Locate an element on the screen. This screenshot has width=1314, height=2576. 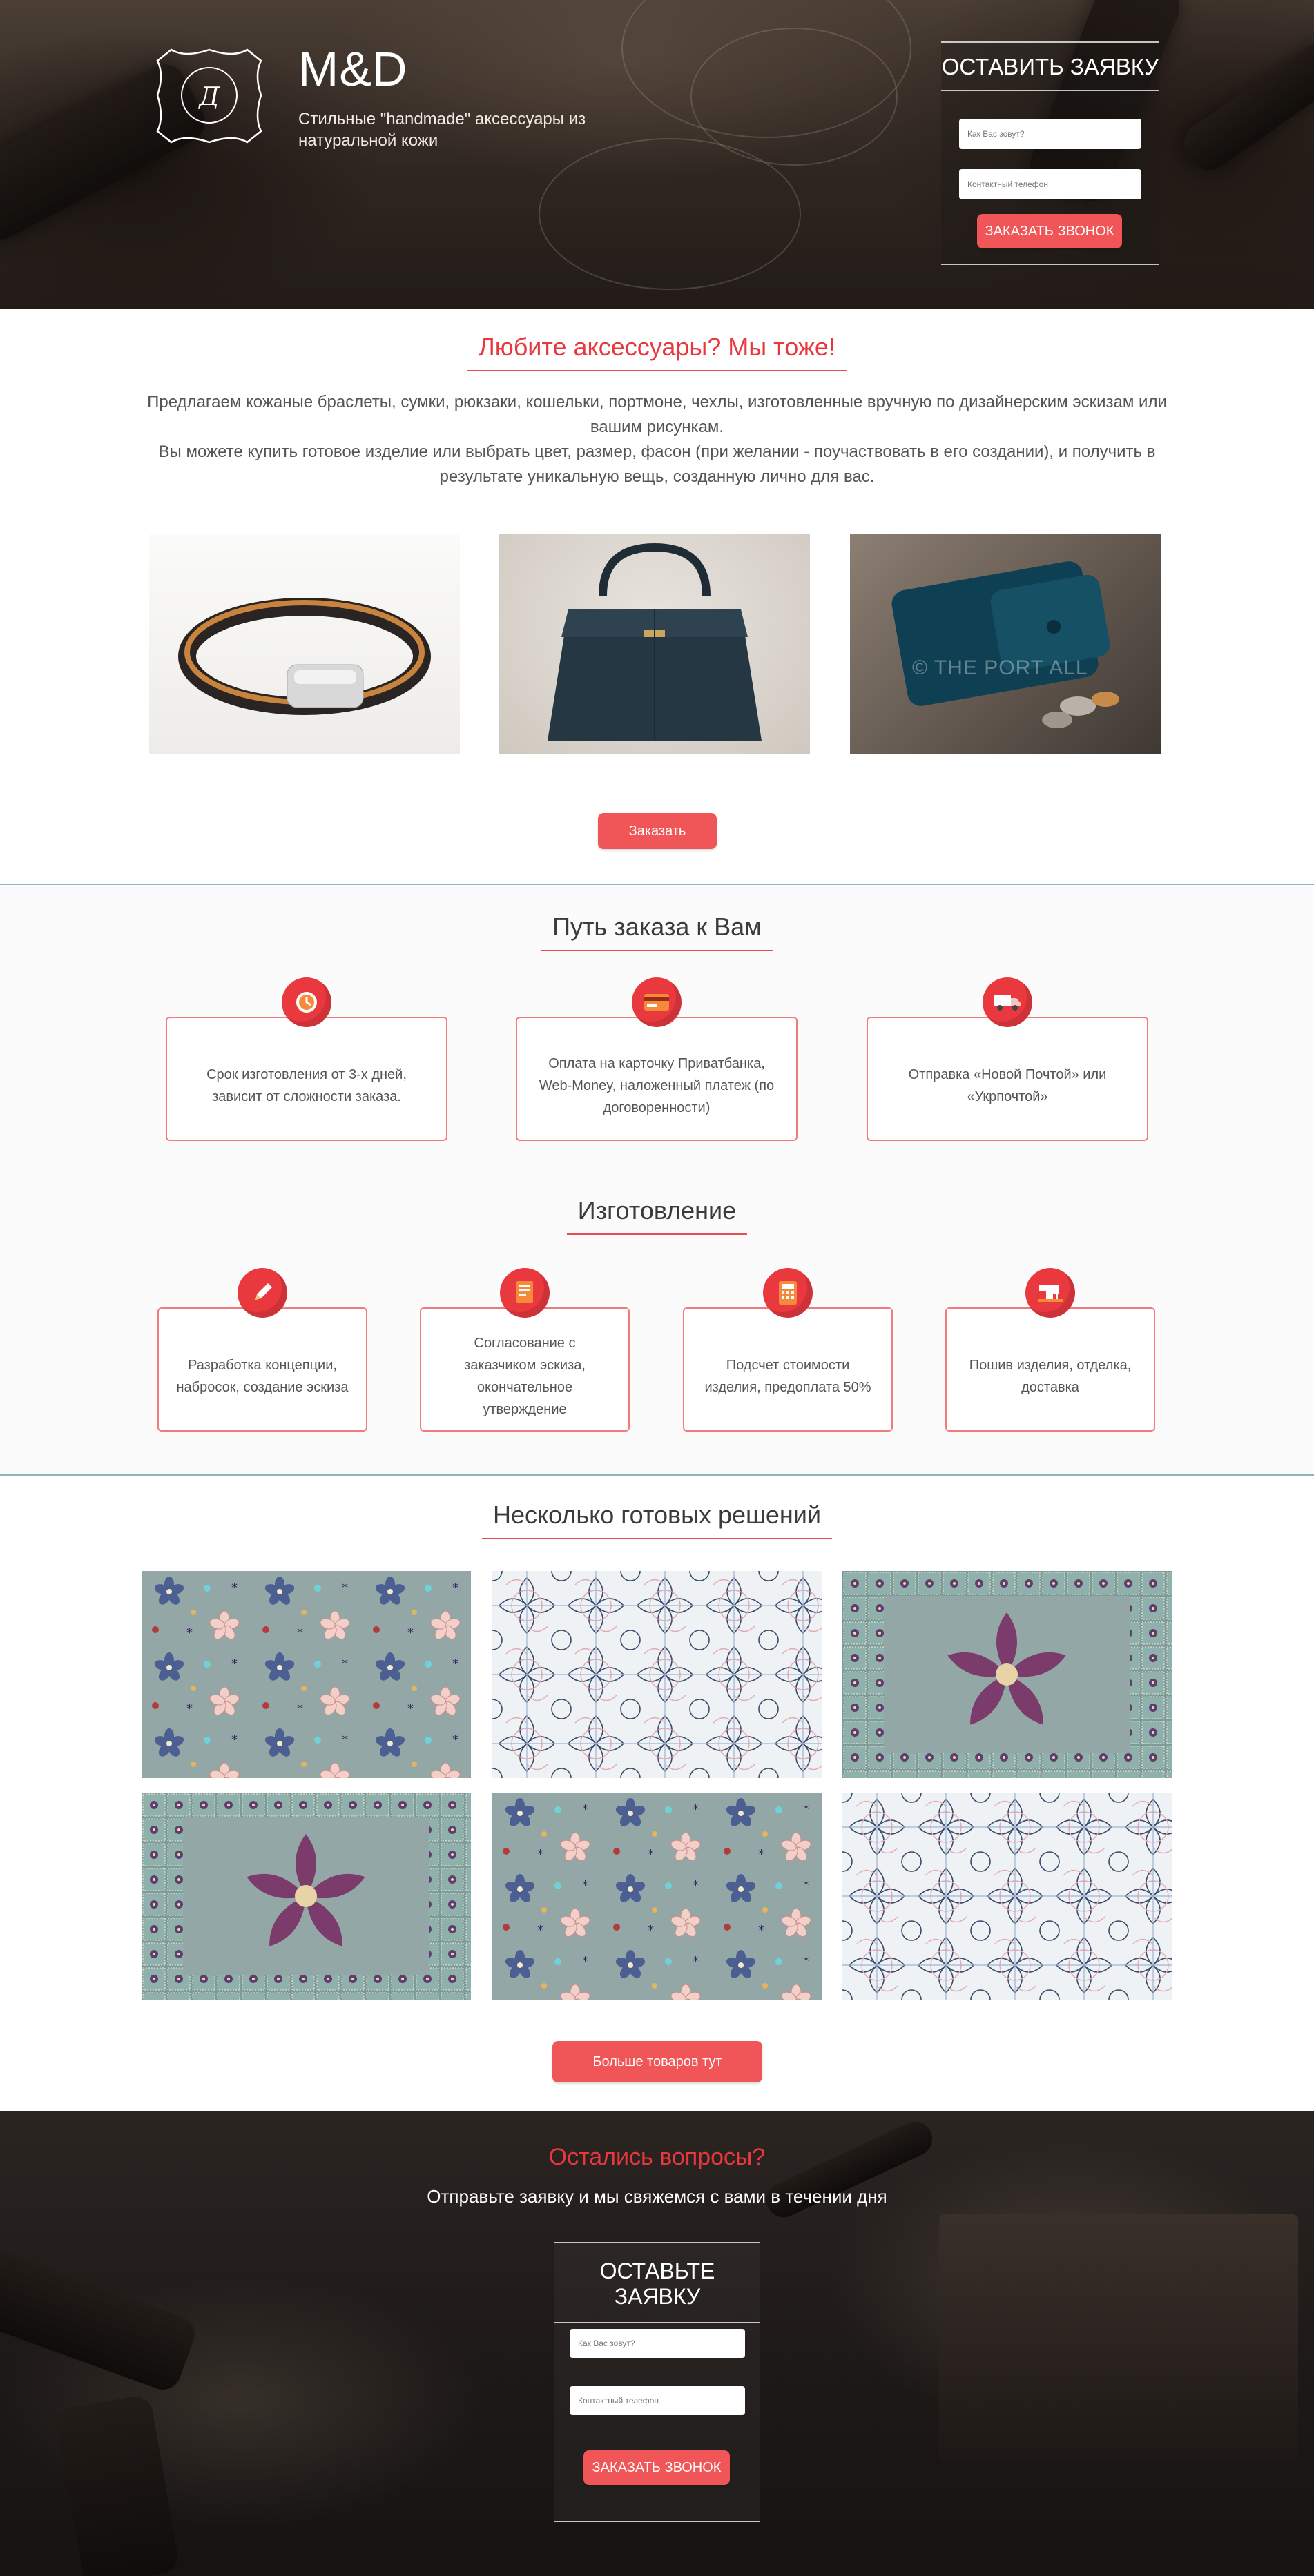
svg-text: Д is located at coordinates (208, 97).